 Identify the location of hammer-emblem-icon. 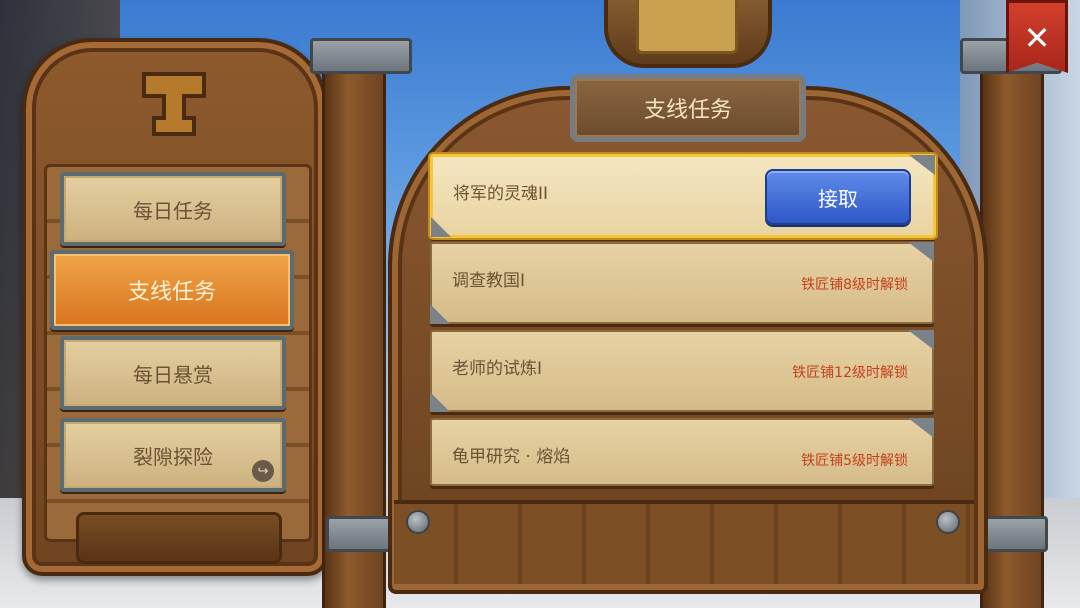
(174, 104).